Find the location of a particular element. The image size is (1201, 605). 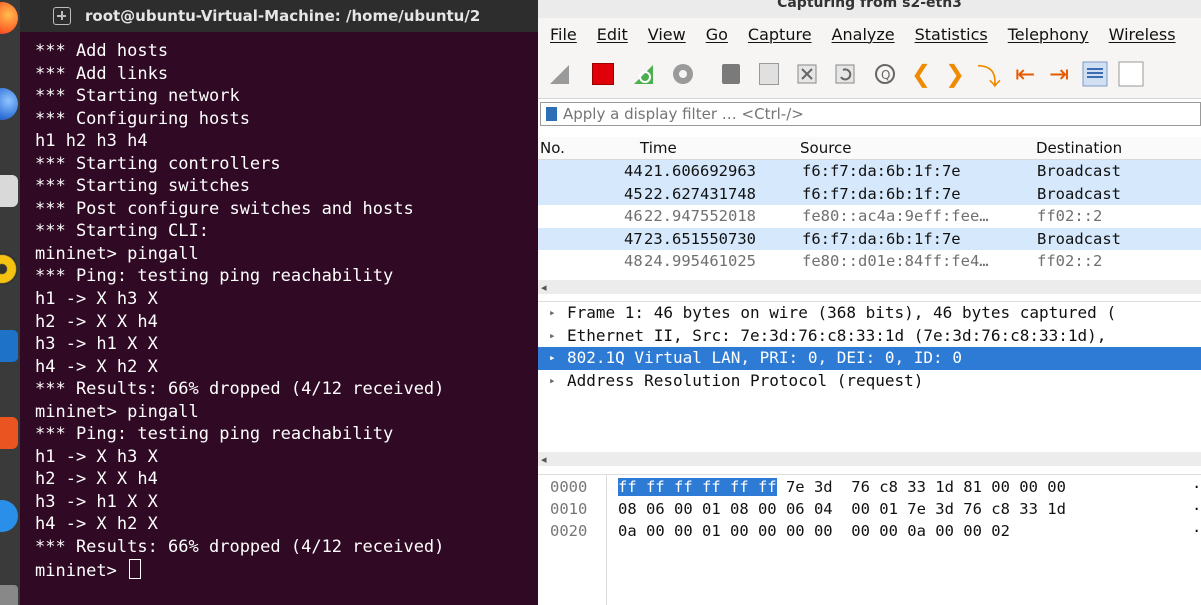

help-icon is located at coordinates (9, 516).